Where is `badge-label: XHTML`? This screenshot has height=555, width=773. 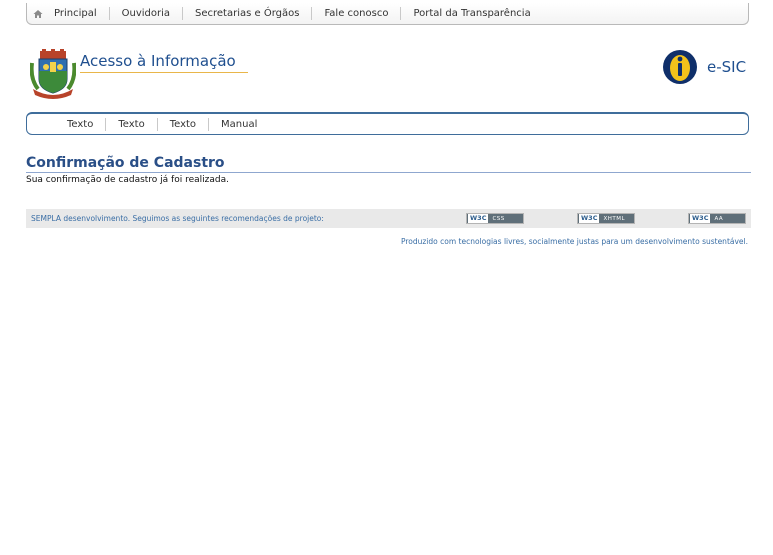
badge-label: XHTML is located at coordinates (614, 218).